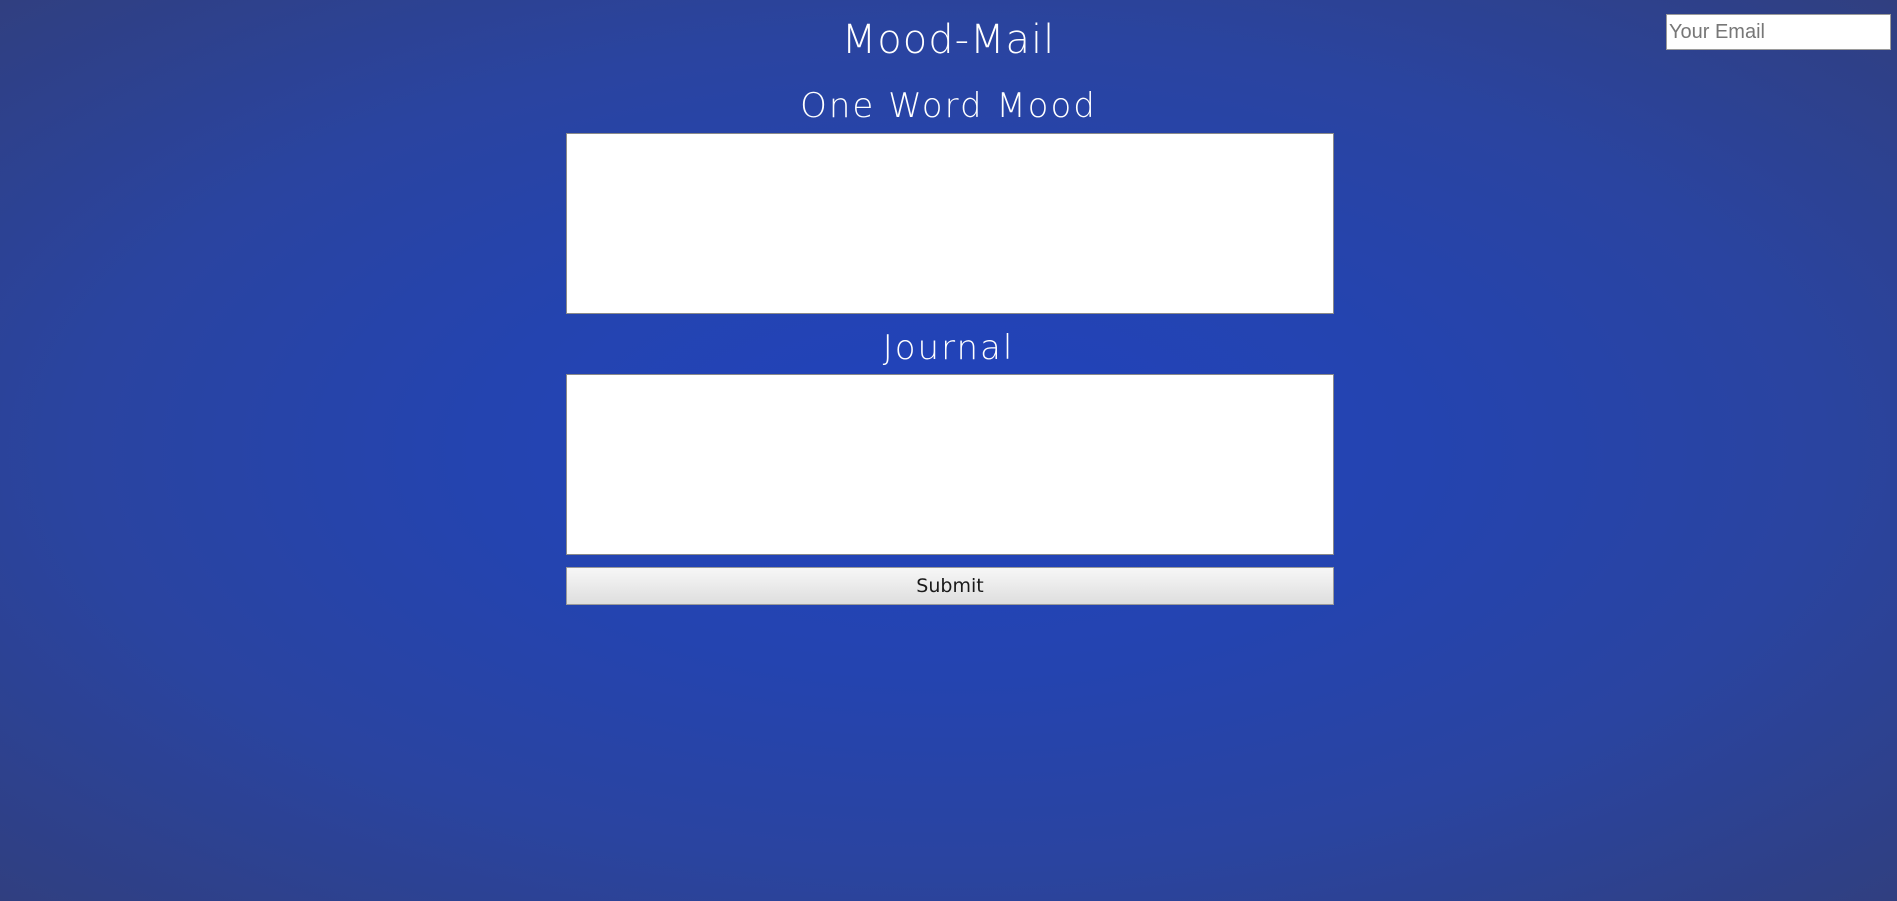 The height and width of the screenshot is (901, 1897). What do you see at coordinates (950, 586) in the screenshot?
I see `submit-button: Submit` at bounding box center [950, 586].